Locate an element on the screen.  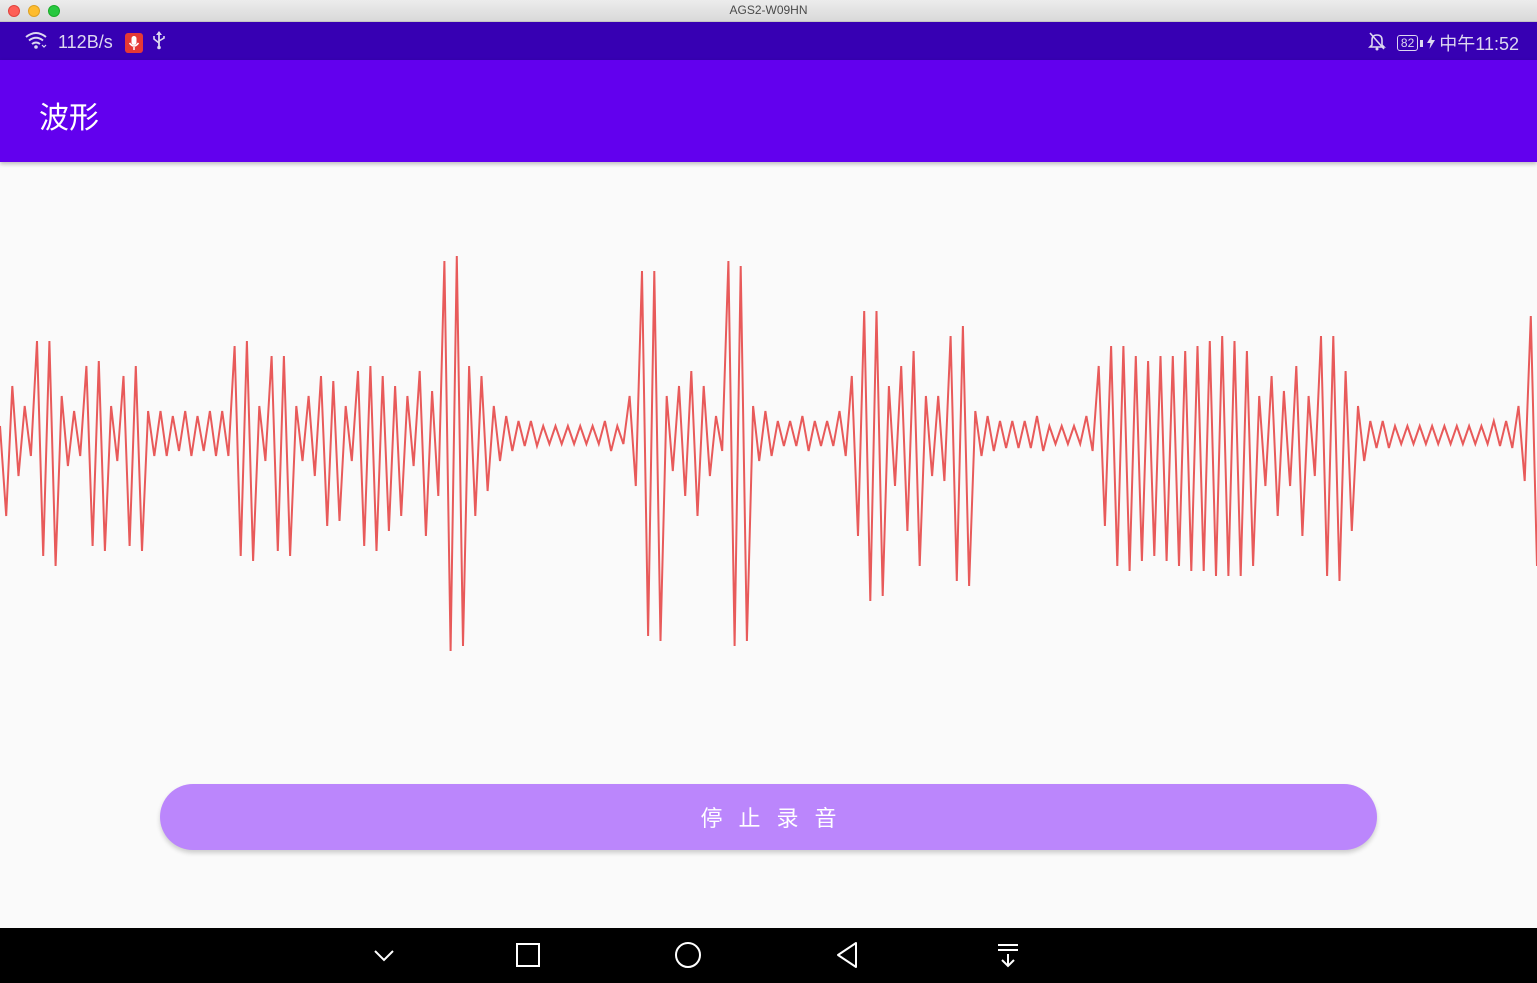
mic-icon is located at coordinates (133, 42).